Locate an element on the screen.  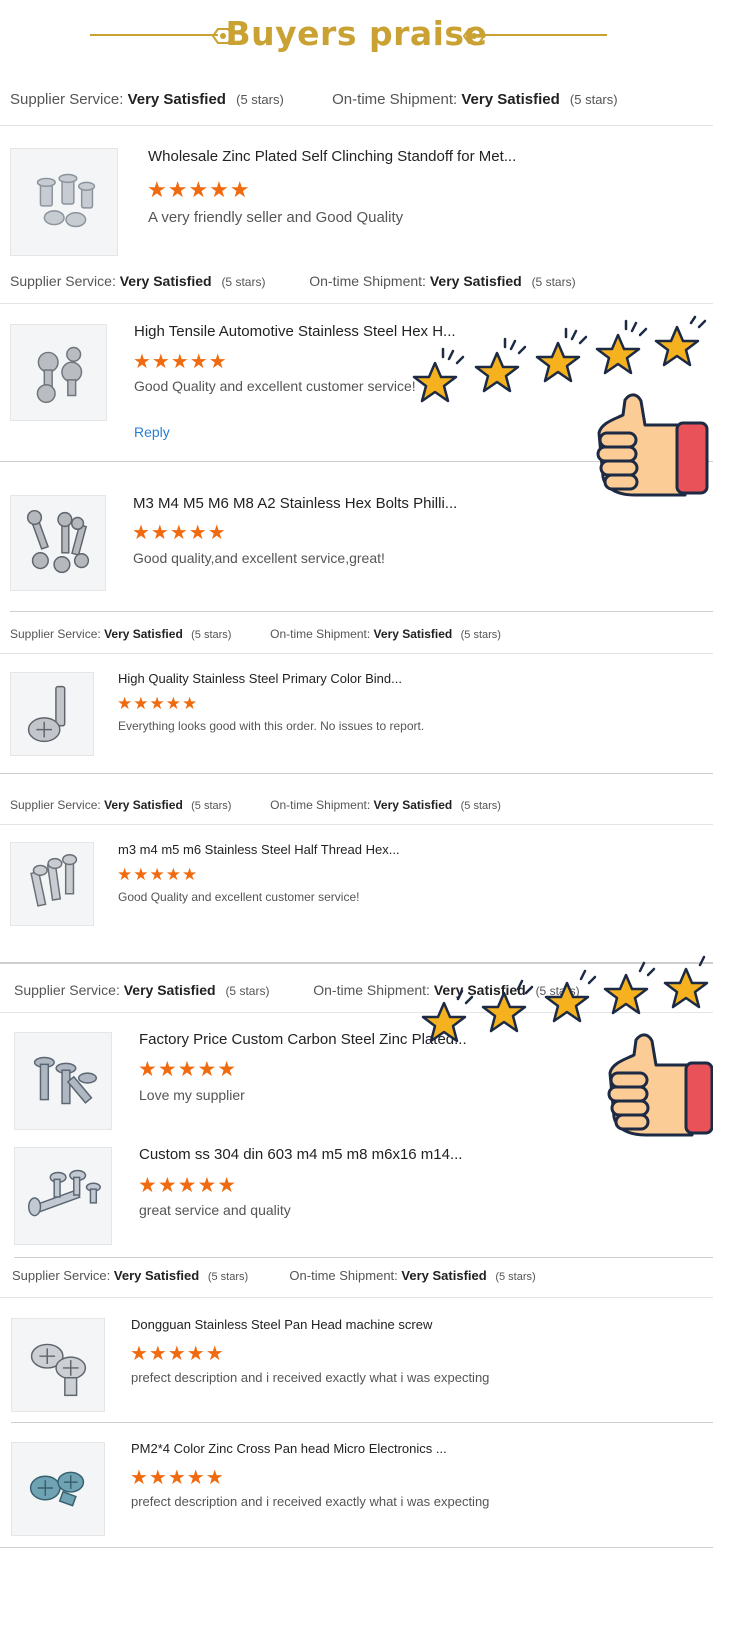
review-comment: great service and quality is located at coordinates (215, 1210).